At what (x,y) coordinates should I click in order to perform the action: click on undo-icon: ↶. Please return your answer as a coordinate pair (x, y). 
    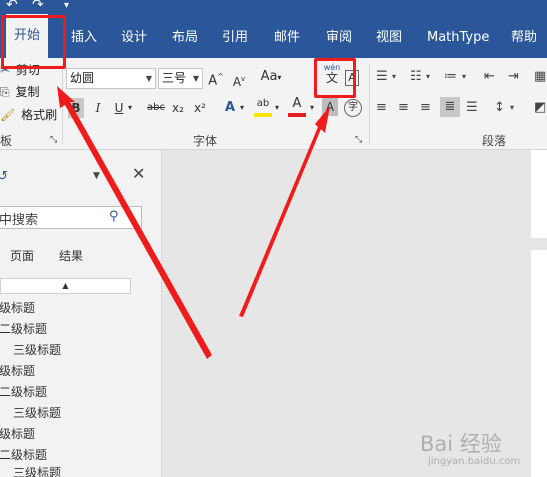
    Looking at the image, I should click on (12, 6).